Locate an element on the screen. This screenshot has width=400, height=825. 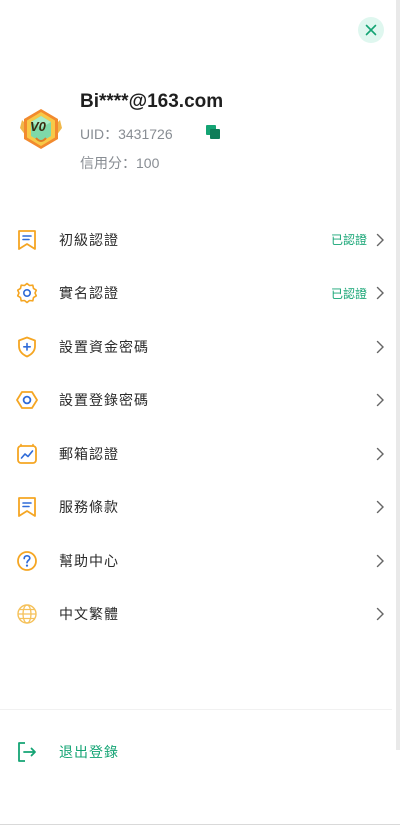
menu-item-terms-of-service: 服務條款 is located at coordinates (200, 508).